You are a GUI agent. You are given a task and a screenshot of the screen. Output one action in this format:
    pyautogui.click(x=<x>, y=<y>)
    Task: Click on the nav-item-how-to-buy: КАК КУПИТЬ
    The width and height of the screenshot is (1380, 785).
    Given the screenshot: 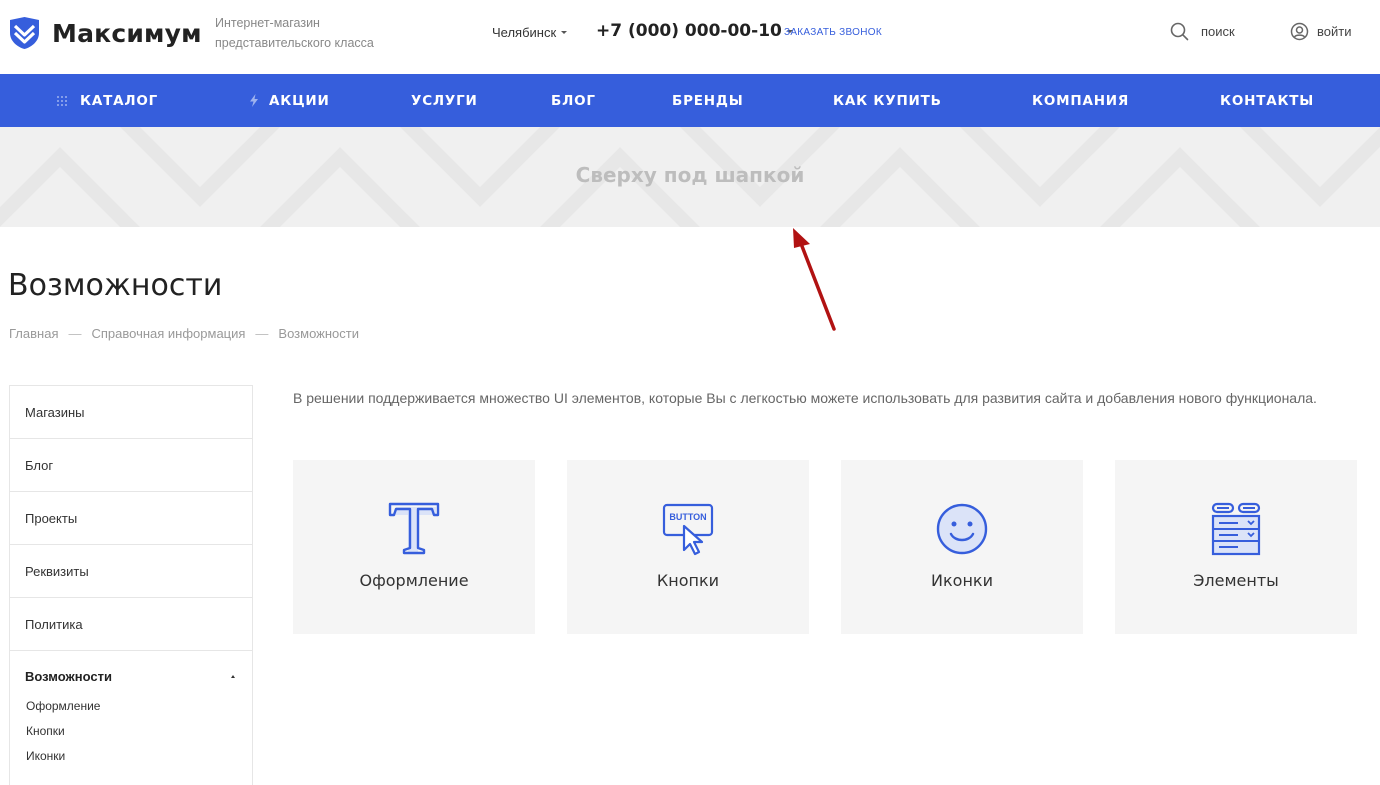 What is the action you would take?
    pyautogui.click(x=887, y=100)
    